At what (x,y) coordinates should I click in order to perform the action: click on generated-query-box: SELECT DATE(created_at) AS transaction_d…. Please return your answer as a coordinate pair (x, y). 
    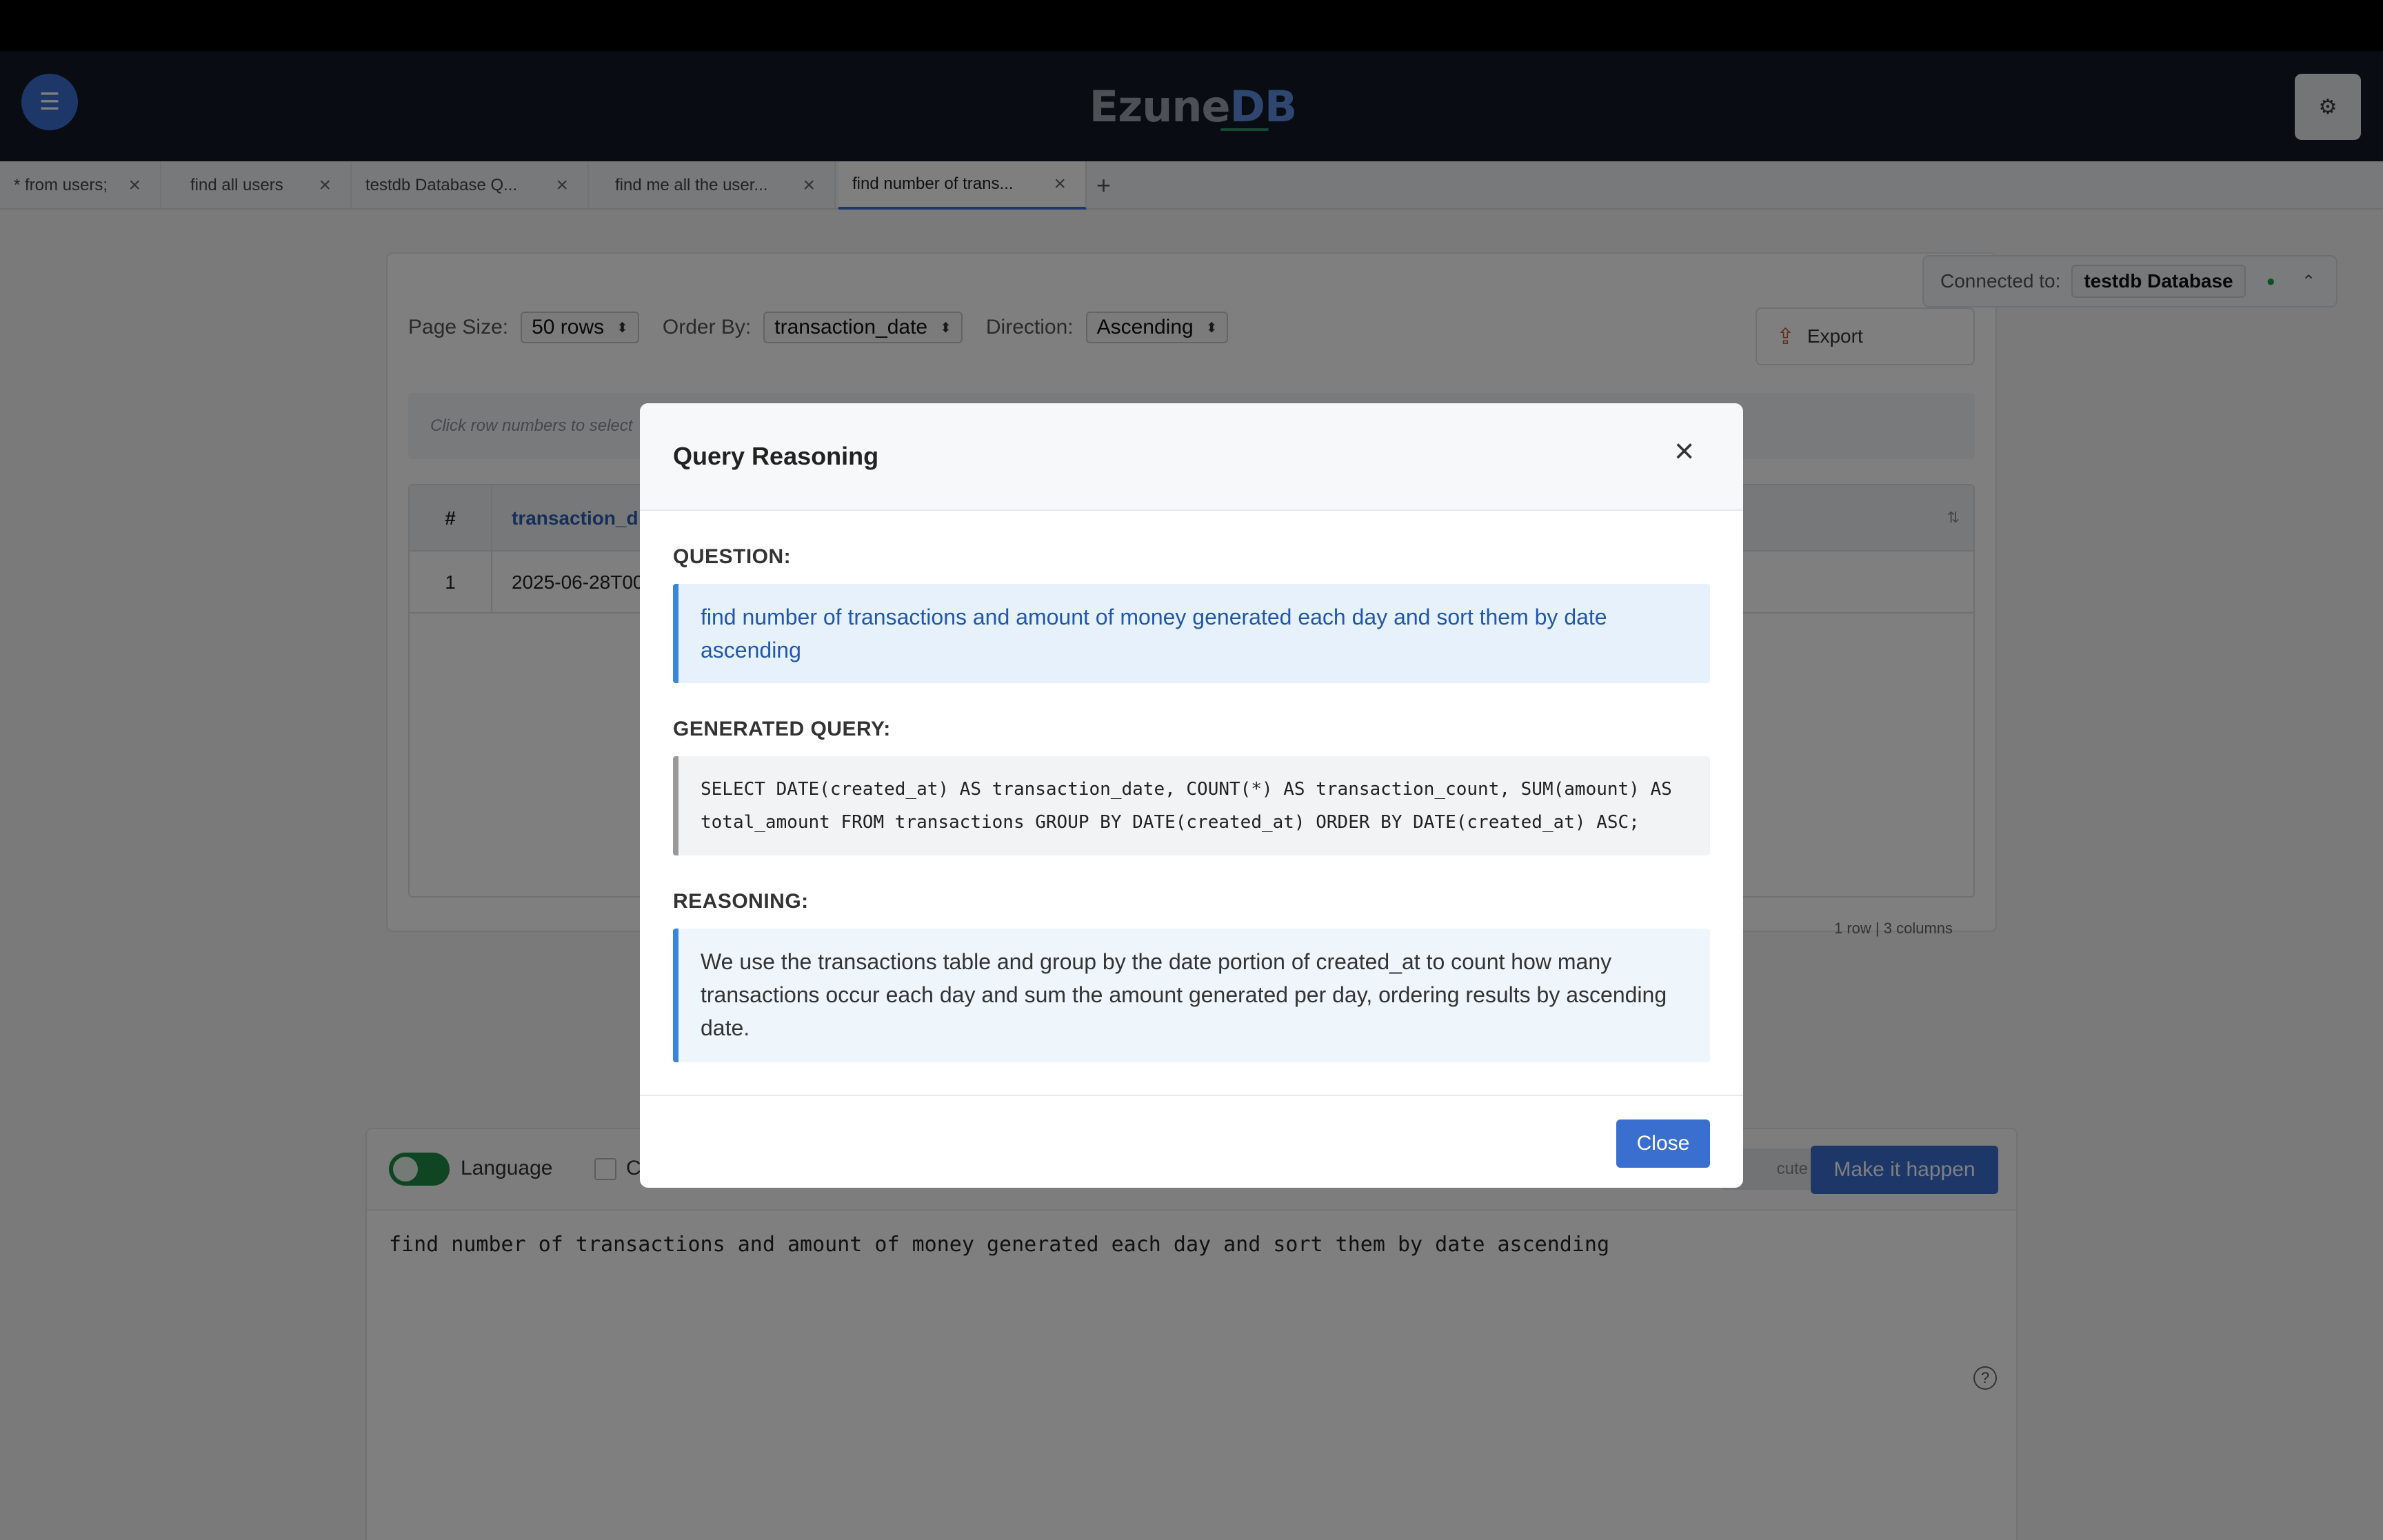
    Looking at the image, I should click on (1191, 806).